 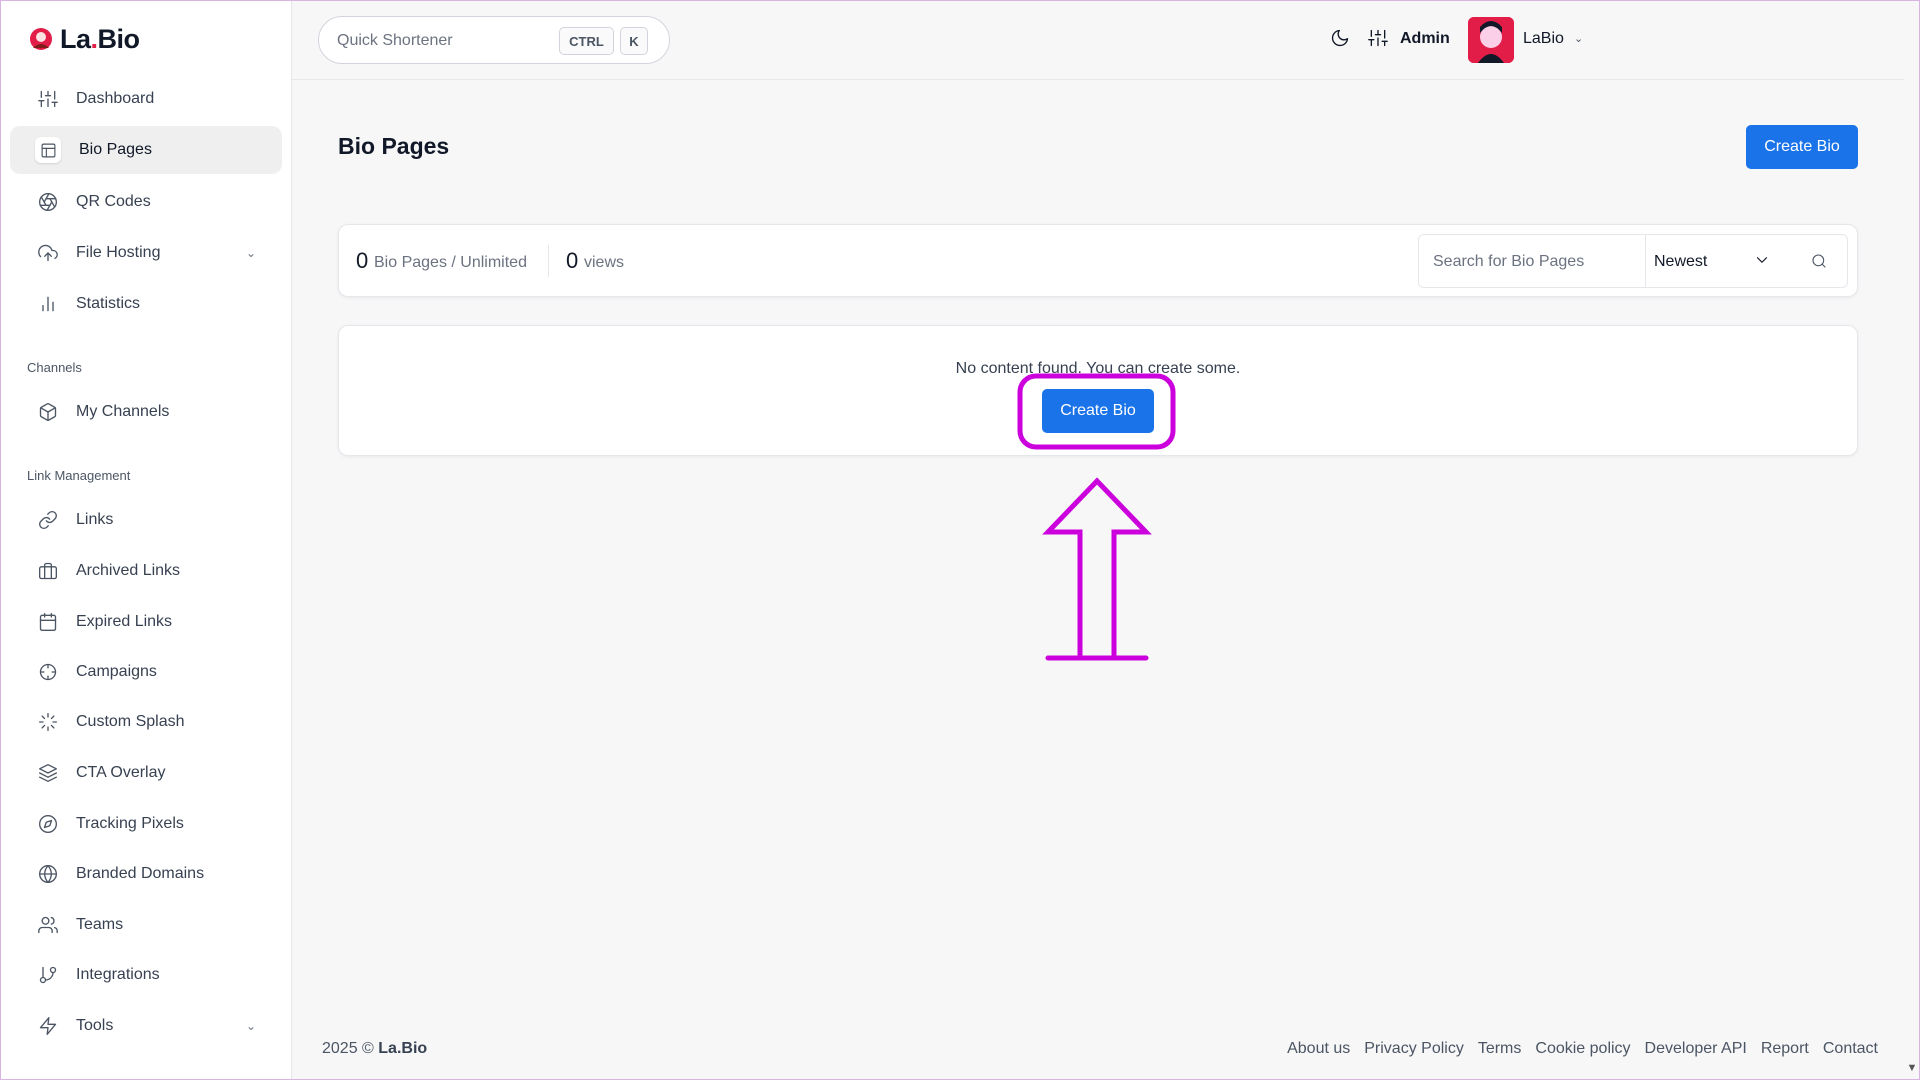 I want to click on highlight-box, so click(x=1096, y=411).